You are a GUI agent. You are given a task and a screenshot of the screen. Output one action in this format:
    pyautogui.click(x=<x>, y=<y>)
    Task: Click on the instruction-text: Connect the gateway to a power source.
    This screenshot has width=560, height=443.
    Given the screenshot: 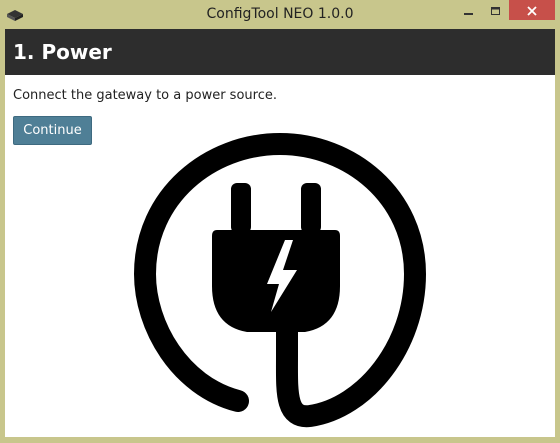 What is the action you would take?
    pyautogui.click(x=145, y=95)
    